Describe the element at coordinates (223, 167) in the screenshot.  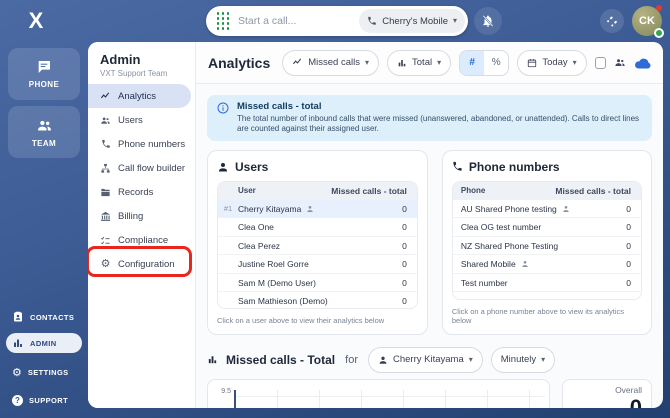
I see `person-icon` at that location.